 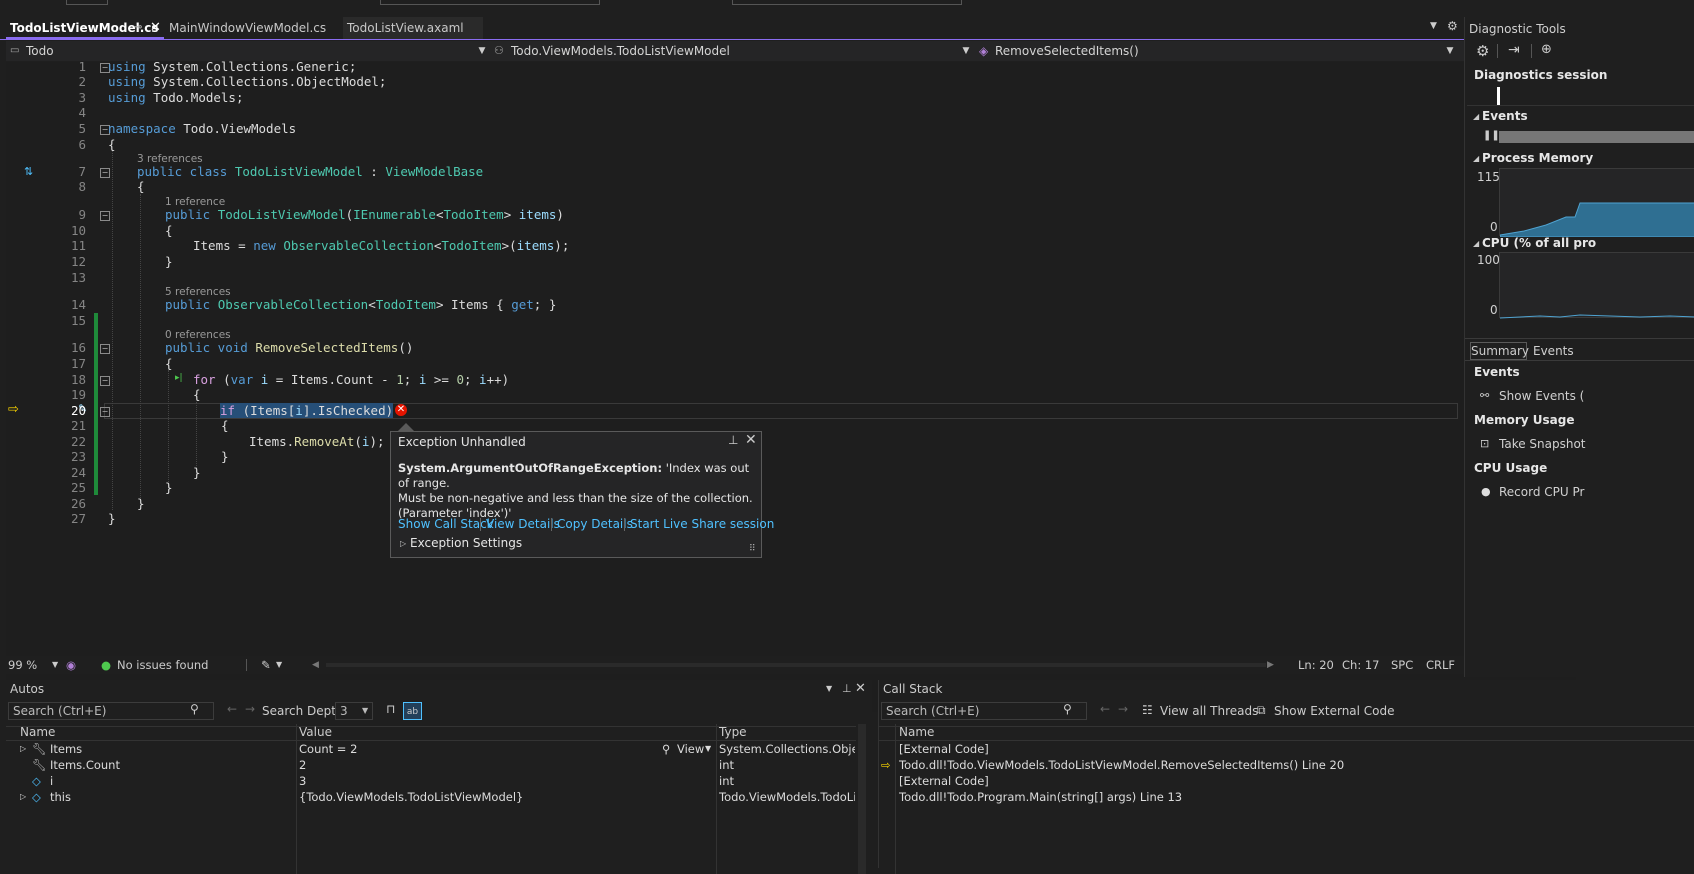 I want to click on view-details-link: View Details, so click(x=523, y=524).